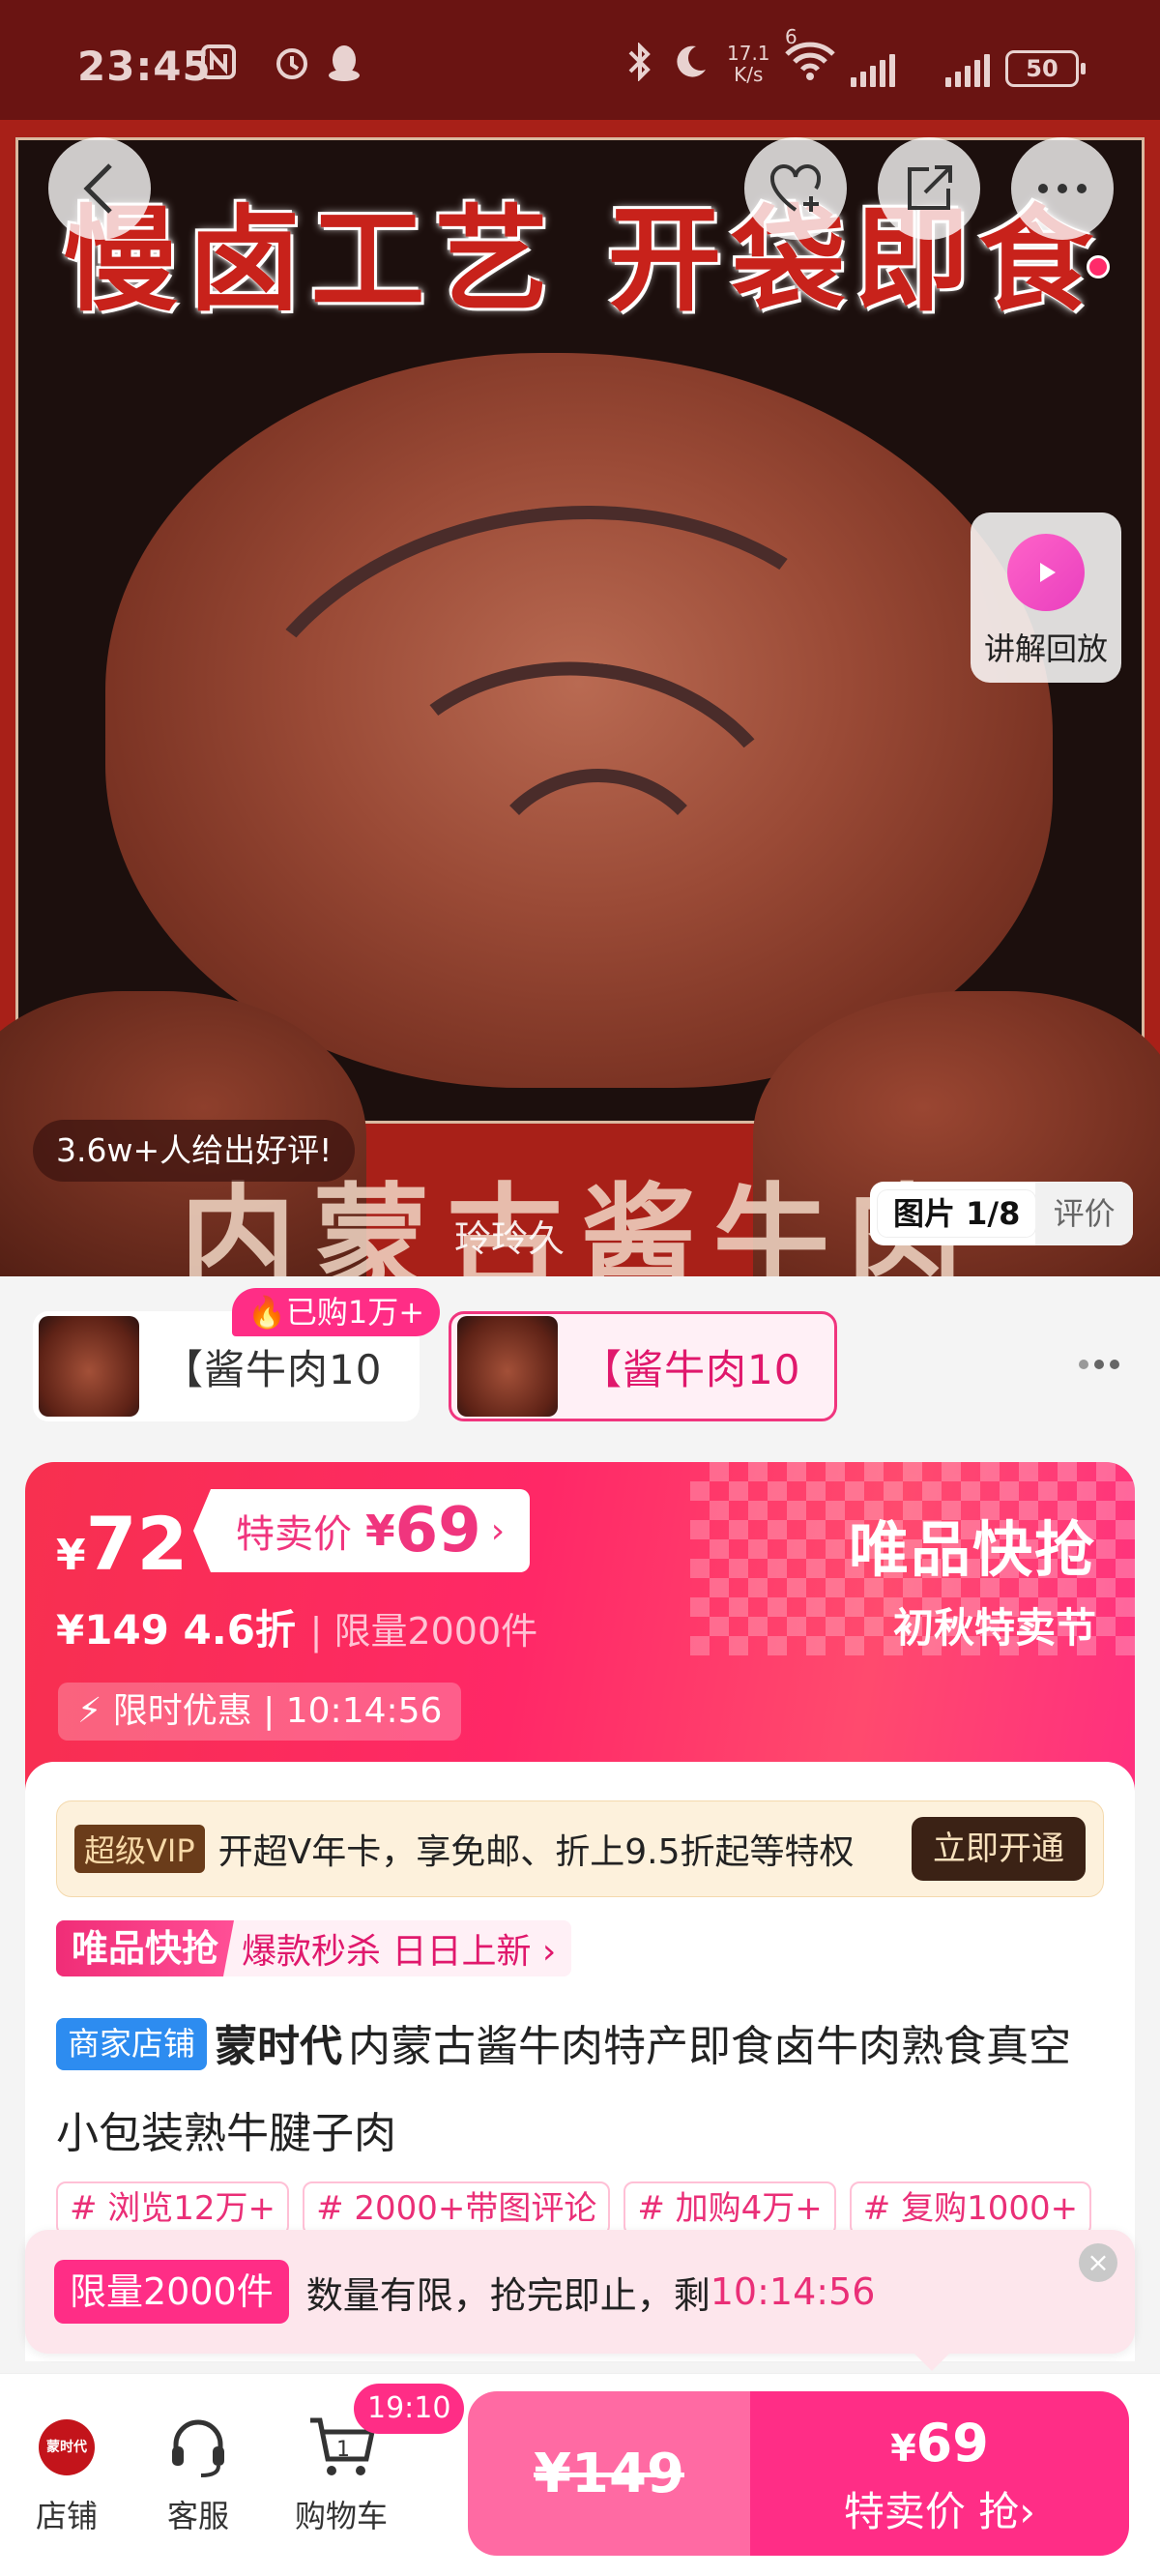 The width and height of the screenshot is (1160, 2576). Describe the element at coordinates (971, 2208) in the screenshot. I see `product-tag: # 复购1000+` at that location.